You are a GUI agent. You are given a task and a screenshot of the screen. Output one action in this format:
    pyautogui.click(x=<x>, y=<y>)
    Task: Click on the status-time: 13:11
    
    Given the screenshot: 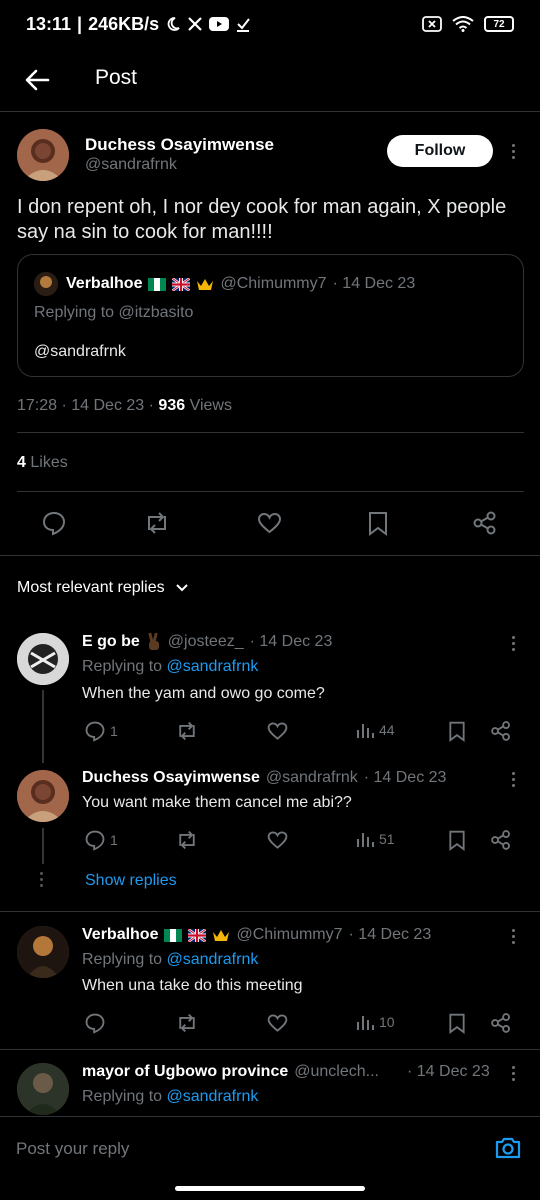 What is the action you would take?
    pyautogui.click(x=49, y=23)
    